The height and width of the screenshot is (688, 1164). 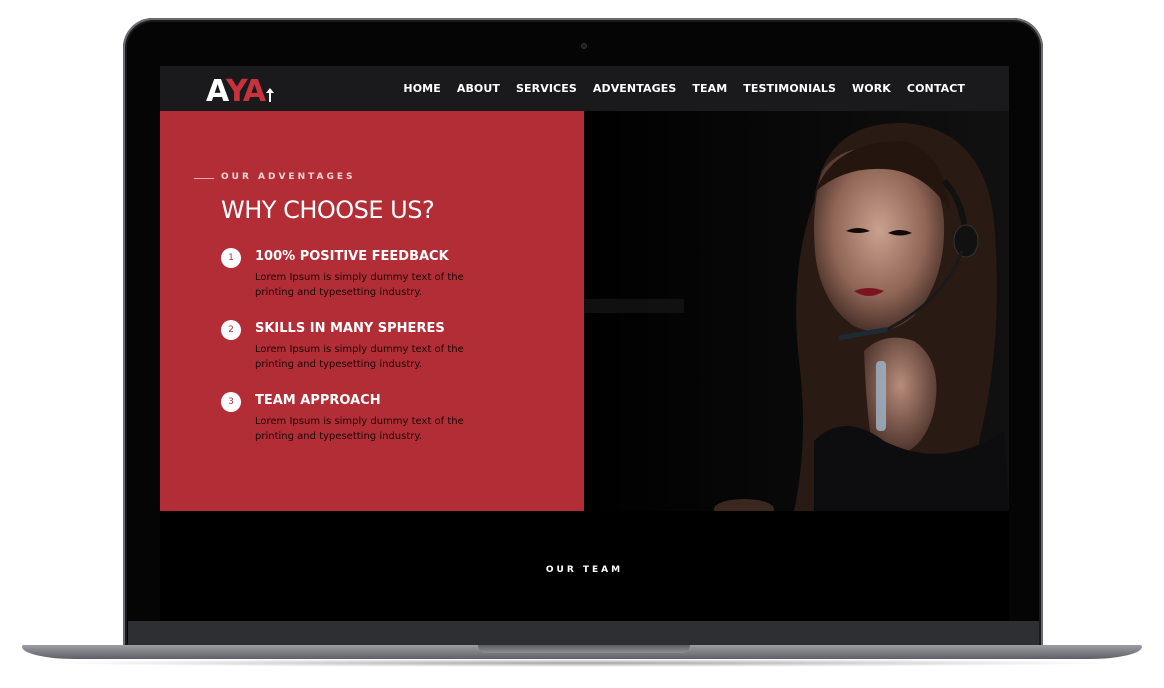 What do you see at coordinates (582, 663) in the screenshot?
I see `laptop-shadow` at bounding box center [582, 663].